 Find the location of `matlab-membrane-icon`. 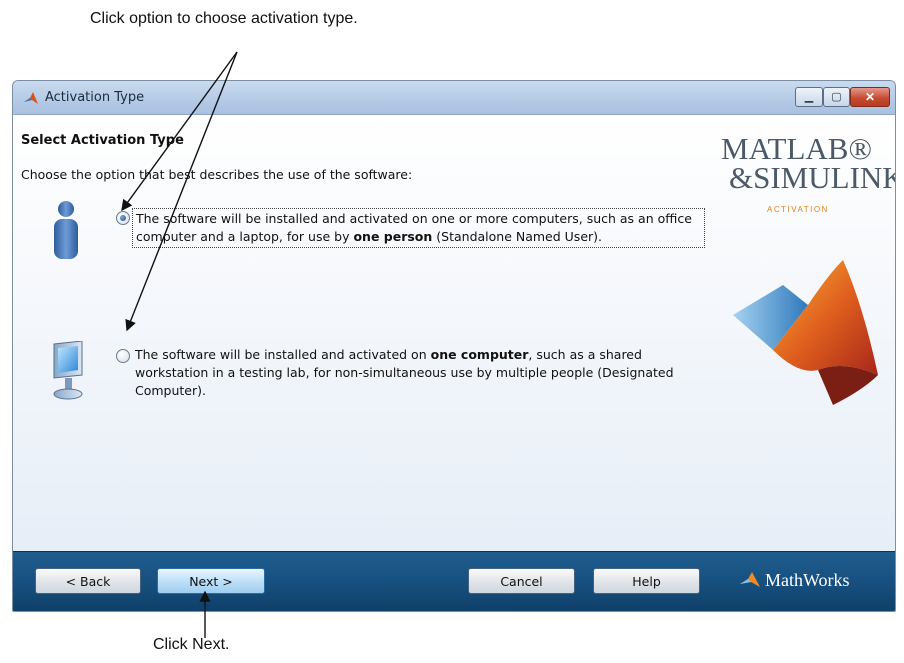

matlab-membrane-icon is located at coordinates (805, 332).